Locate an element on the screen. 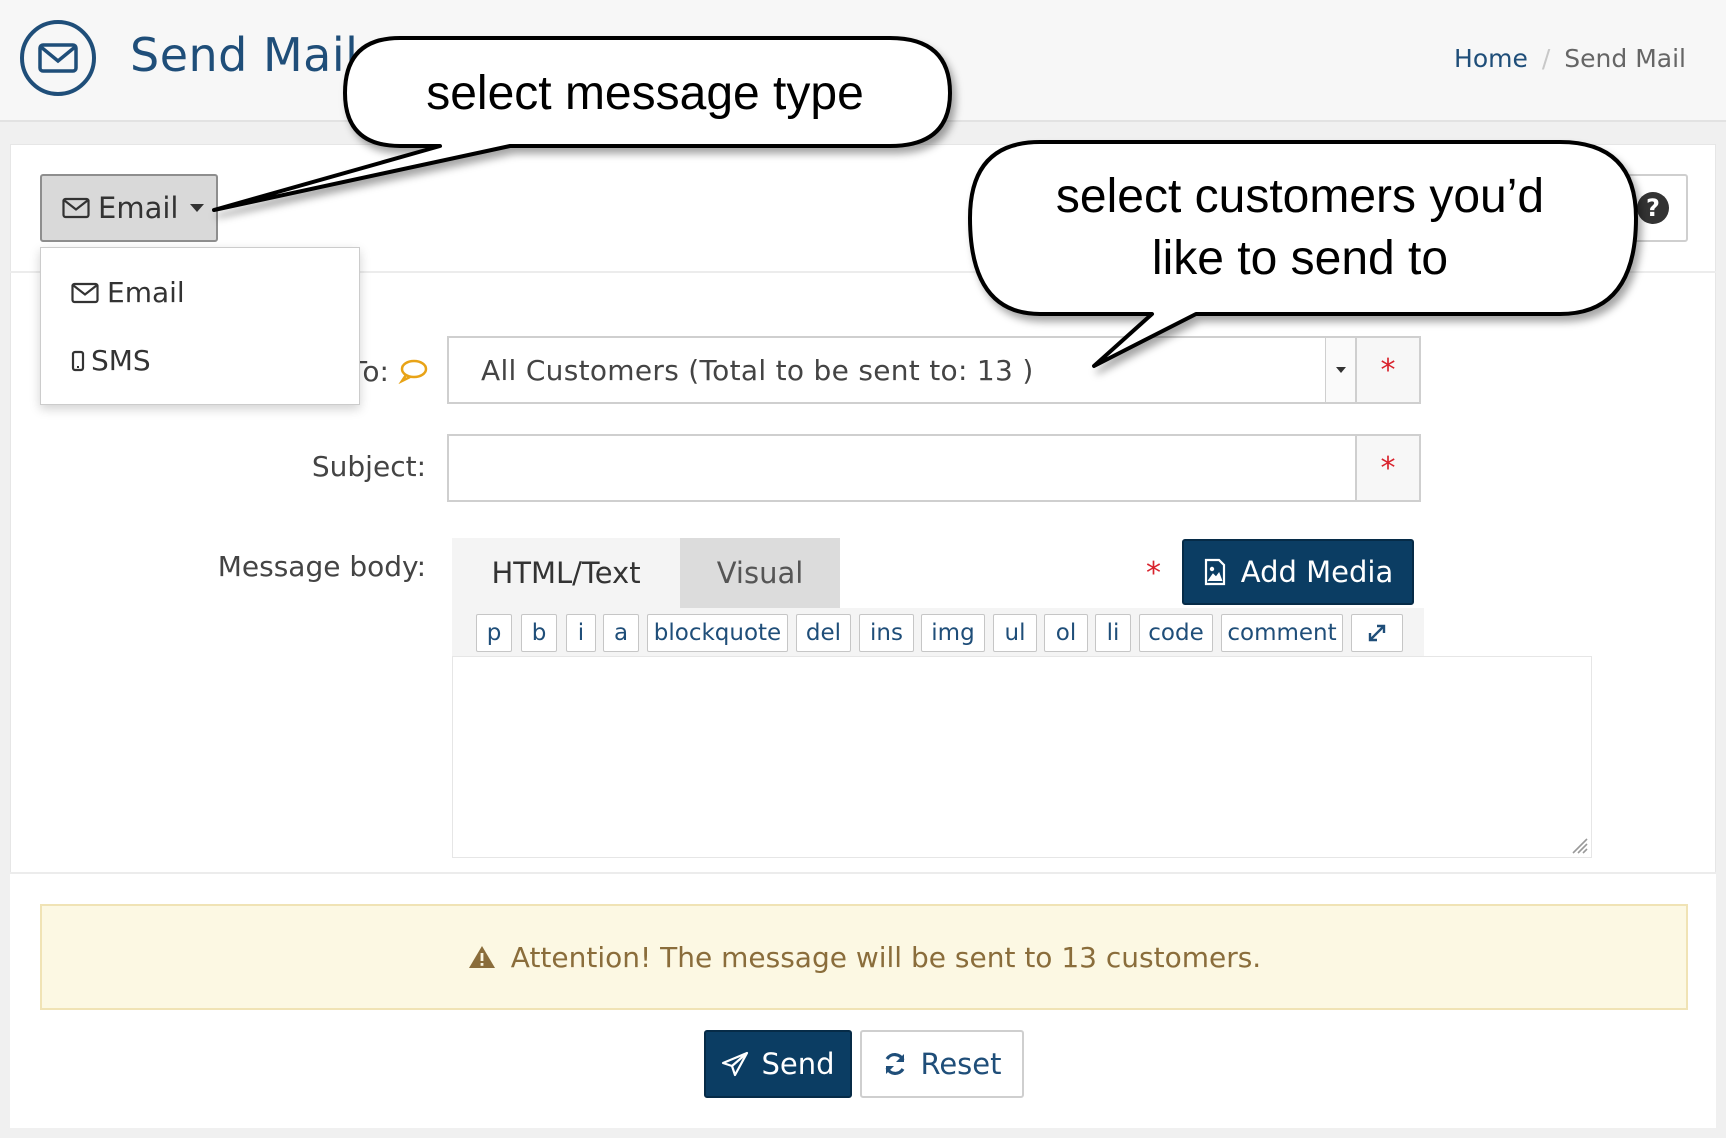  quicktag-comment-button: comment is located at coordinates (1282, 633).